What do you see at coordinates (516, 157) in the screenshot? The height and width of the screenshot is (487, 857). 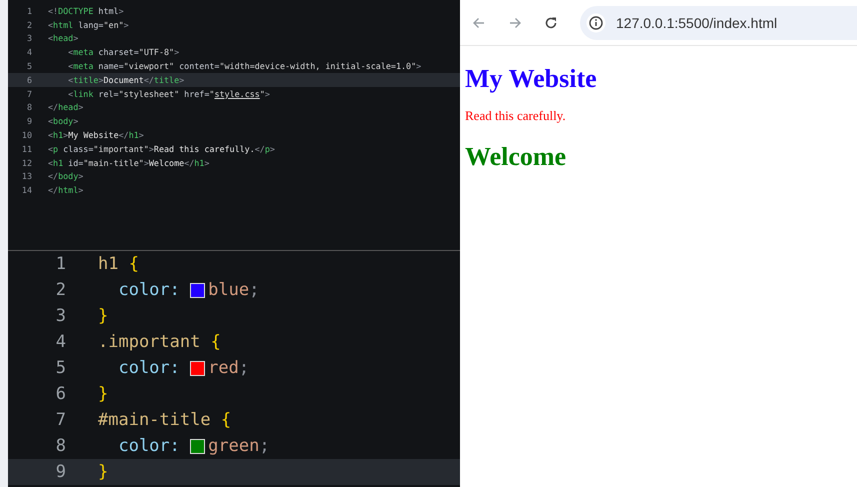 I see `page-heading: Welcome` at bounding box center [516, 157].